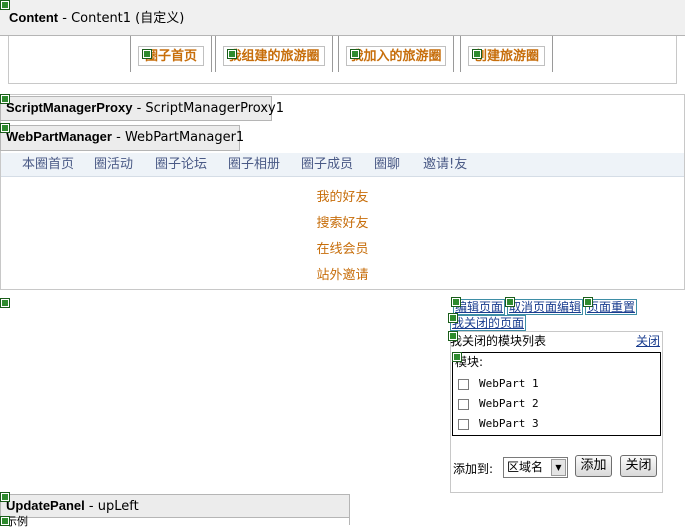 This screenshot has height=528, width=685. What do you see at coordinates (181, 165) in the screenshot?
I see `nav-circle-forum: 圈子论坛` at bounding box center [181, 165].